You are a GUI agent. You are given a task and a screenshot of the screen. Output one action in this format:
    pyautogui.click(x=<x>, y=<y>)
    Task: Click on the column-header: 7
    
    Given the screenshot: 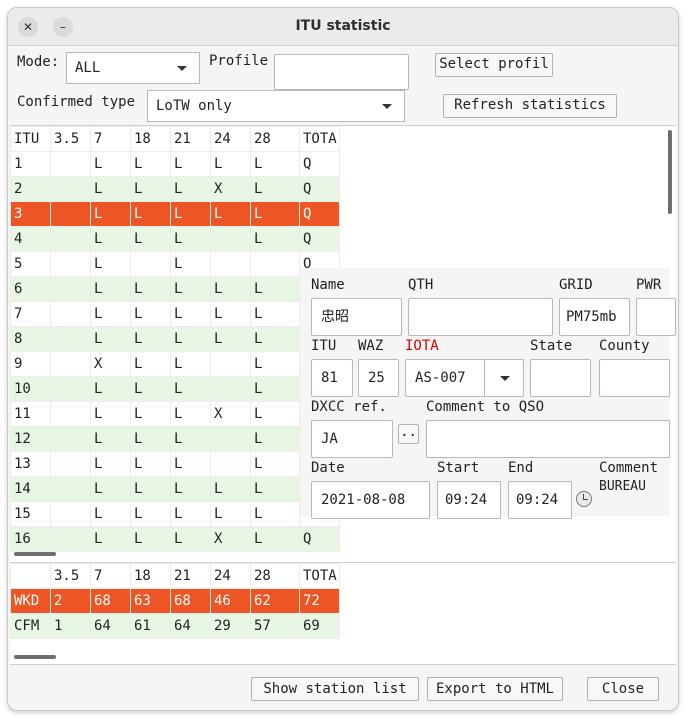 What is the action you would take?
    pyautogui.click(x=110, y=139)
    